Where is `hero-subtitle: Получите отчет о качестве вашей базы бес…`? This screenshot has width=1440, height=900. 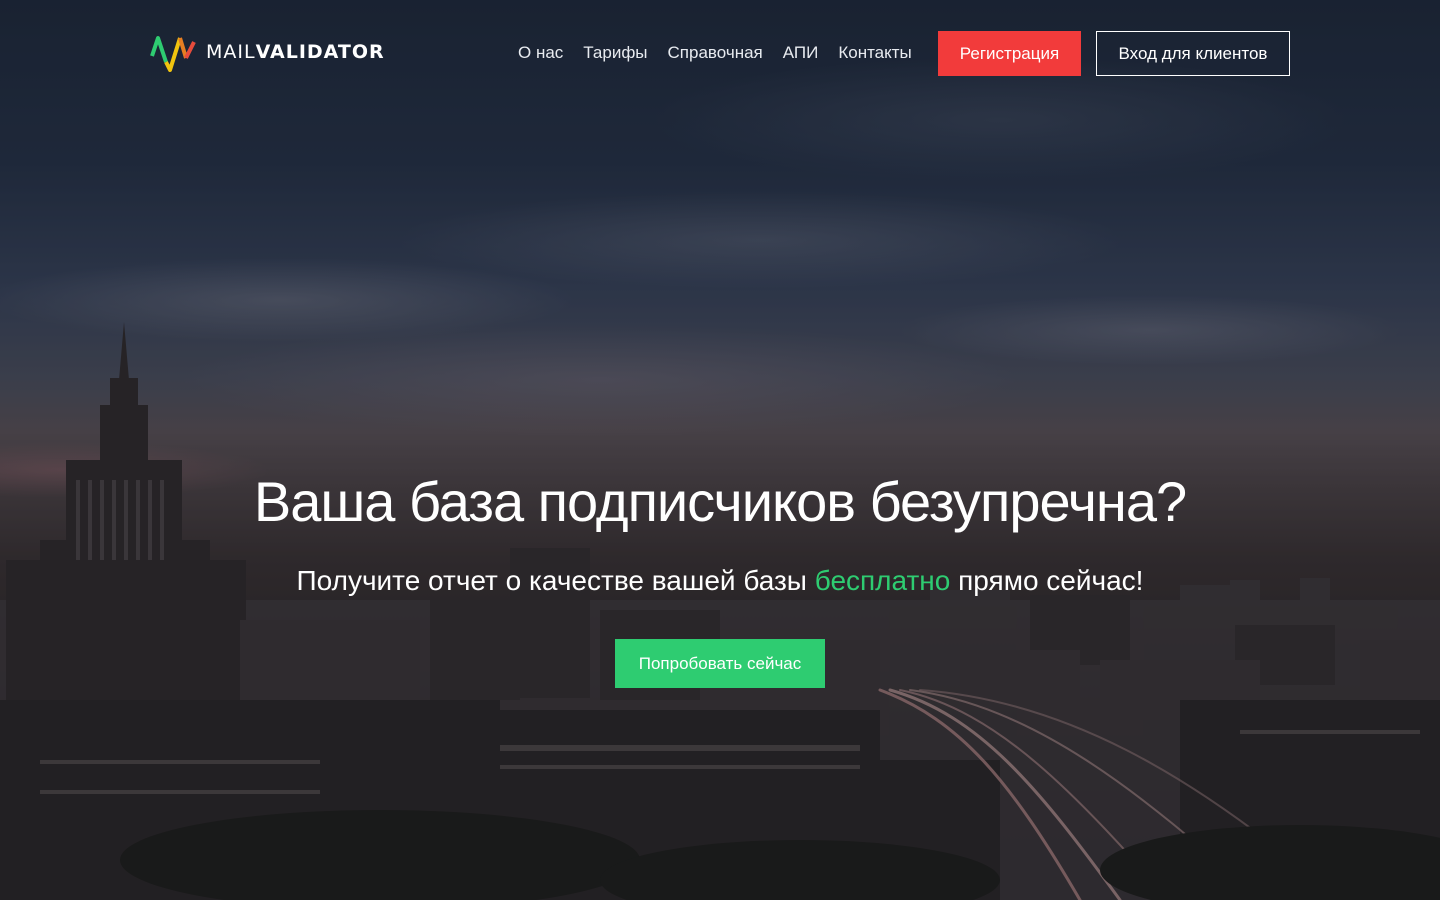 hero-subtitle: Получите отчет о качестве вашей базы бес… is located at coordinates (720, 581).